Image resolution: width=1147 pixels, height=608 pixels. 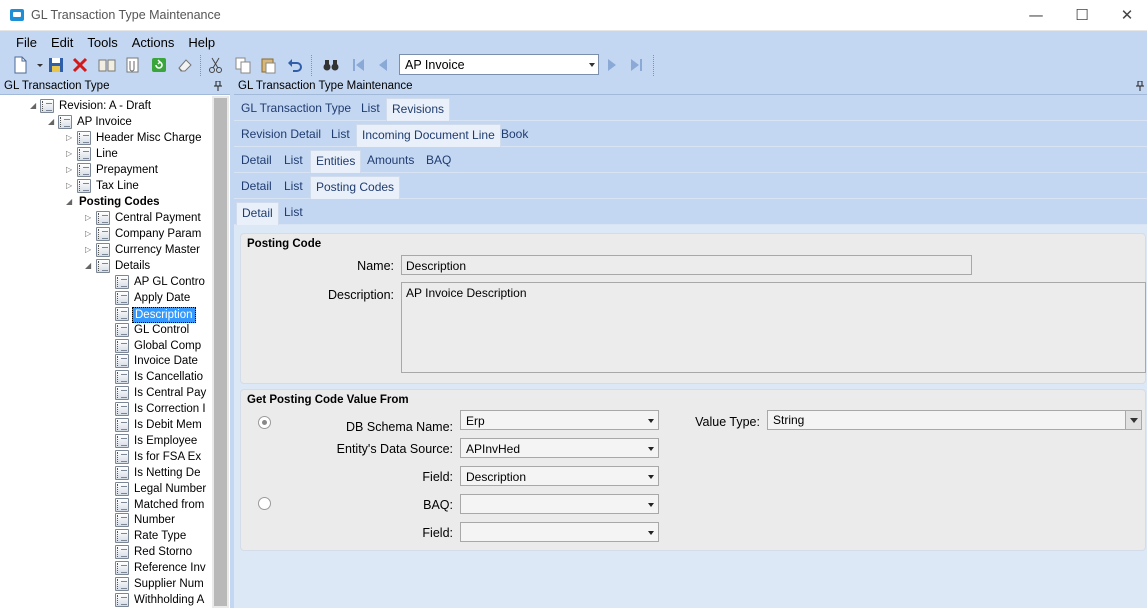 I want to click on record-selector: AP Invoice, so click(x=499, y=64).